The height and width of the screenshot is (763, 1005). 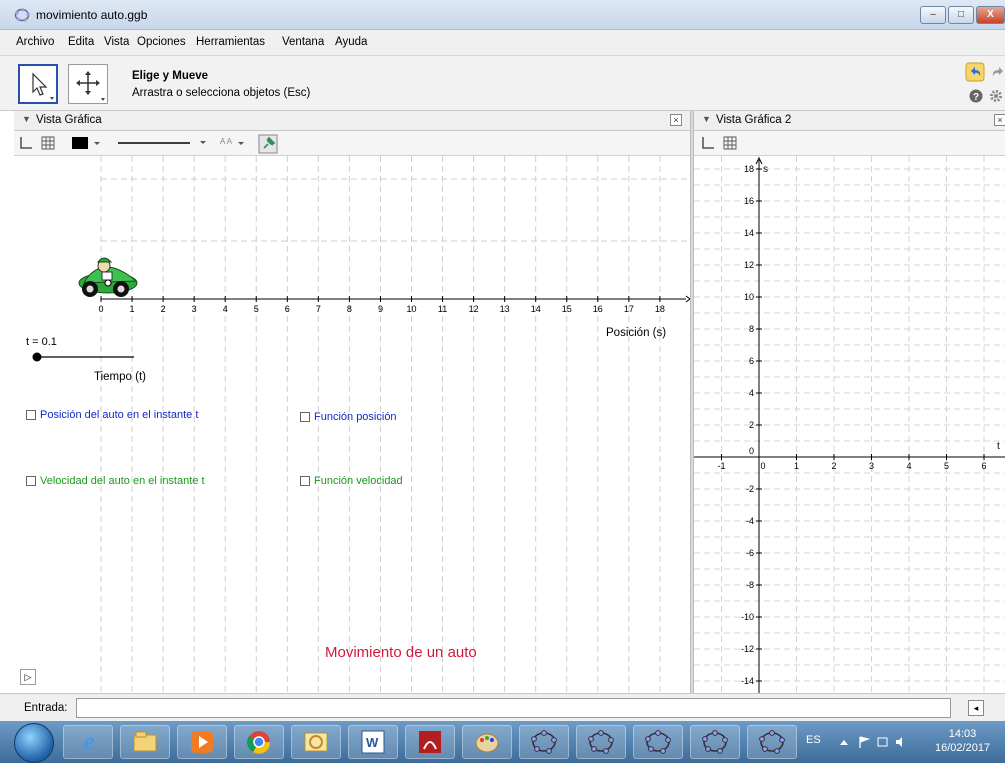 I want to click on word-icon: W, so click(x=373, y=742).